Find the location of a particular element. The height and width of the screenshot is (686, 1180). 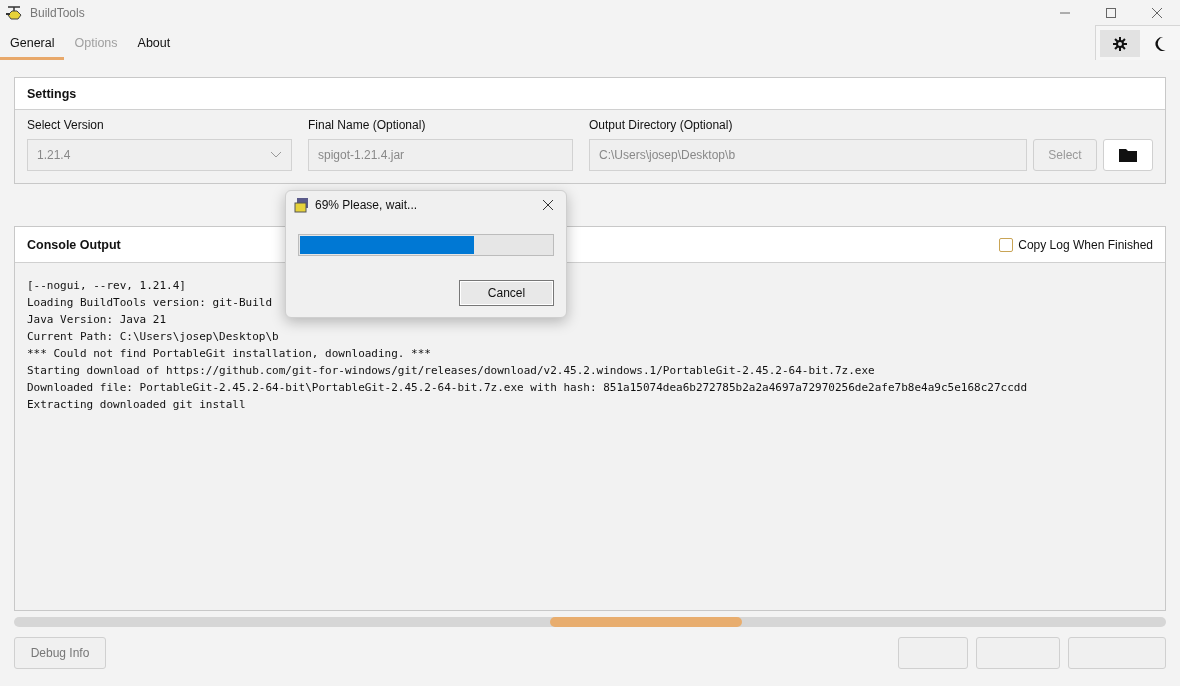

log-line: Extracting downloaded git install is located at coordinates (136, 405).